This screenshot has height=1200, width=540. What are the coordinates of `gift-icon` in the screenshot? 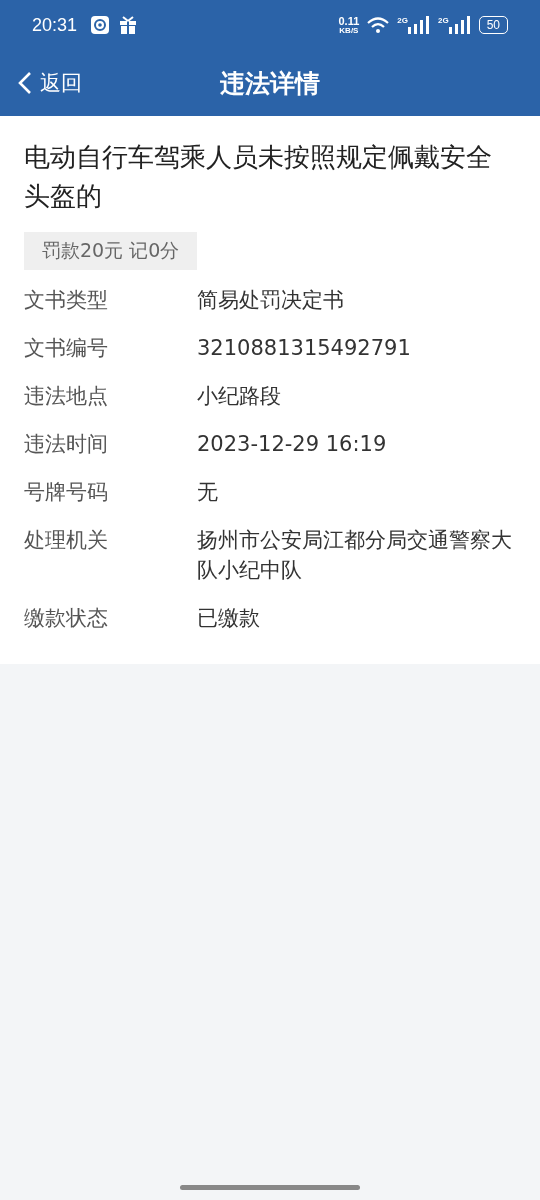 It's located at (128, 25).